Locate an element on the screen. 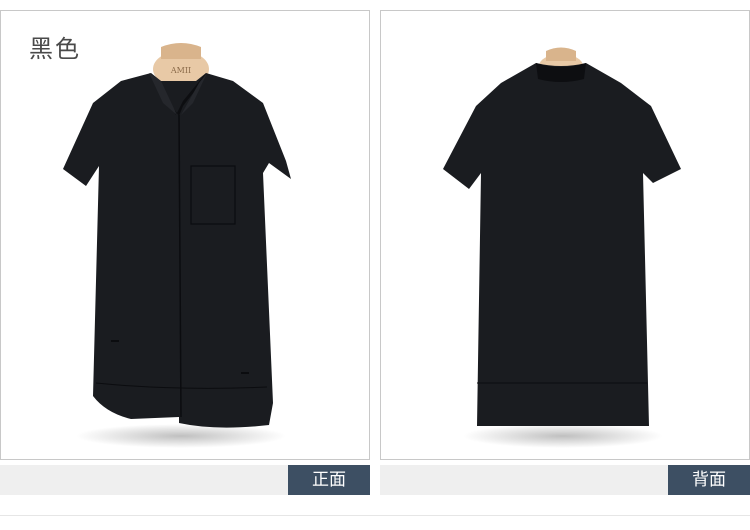 This screenshot has width=750, height=530. front-view-label: 正面 is located at coordinates (329, 480).